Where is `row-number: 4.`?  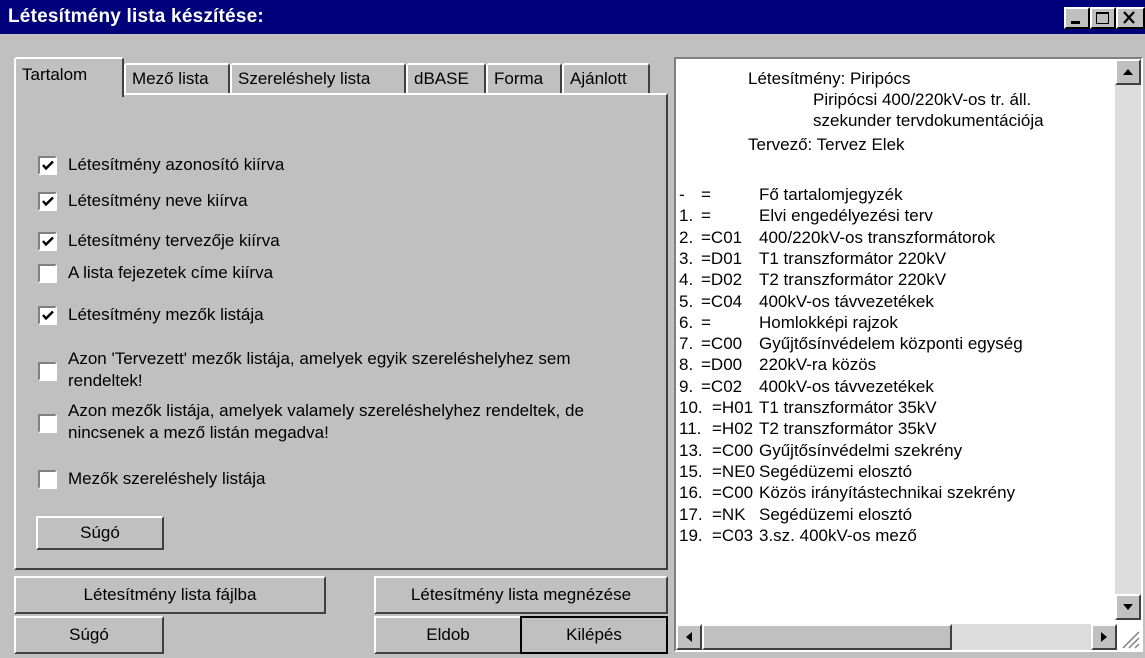
row-number: 4. is located at coordinates (686, 280).